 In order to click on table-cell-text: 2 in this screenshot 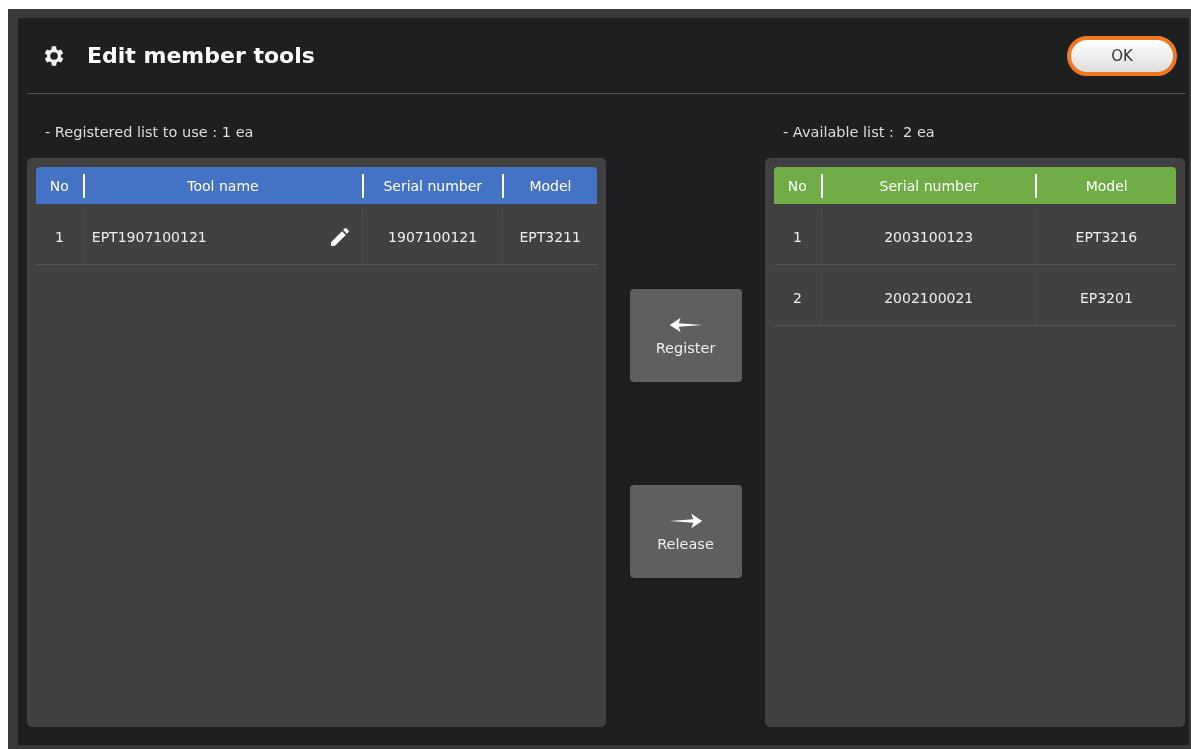, I will do `click(797, 298)`.